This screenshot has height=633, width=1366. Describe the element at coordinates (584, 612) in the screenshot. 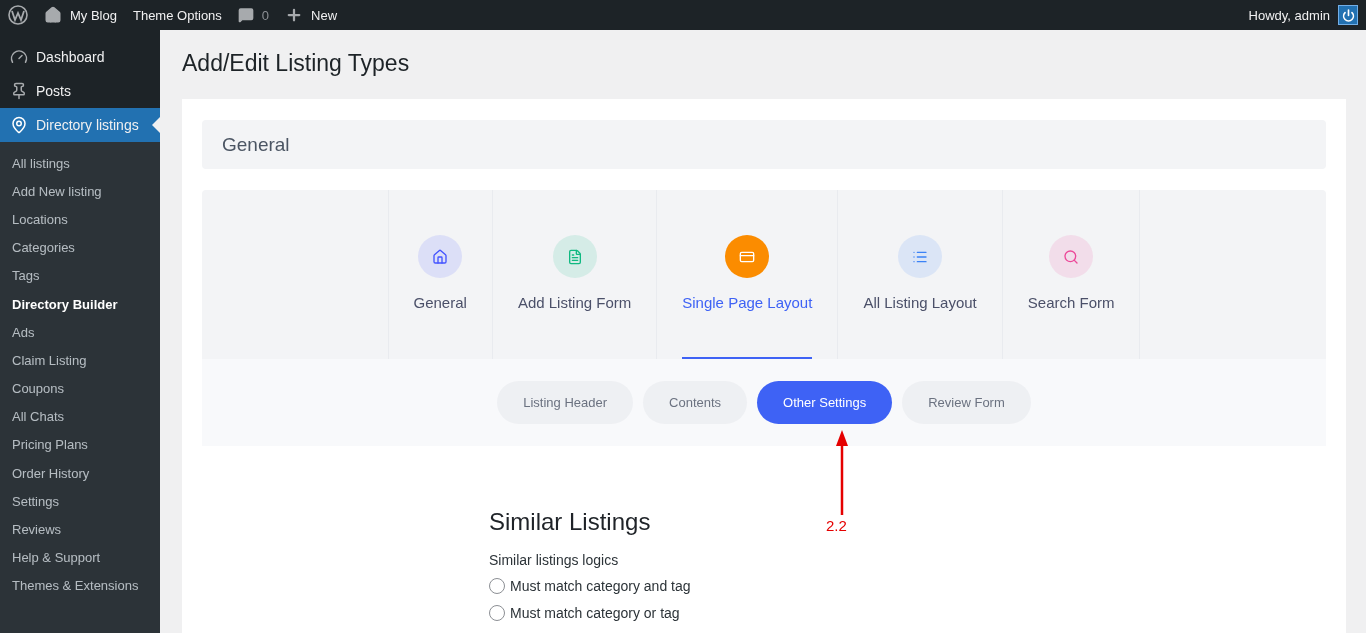

I see `radio-option: Must match category or tag` at that location.